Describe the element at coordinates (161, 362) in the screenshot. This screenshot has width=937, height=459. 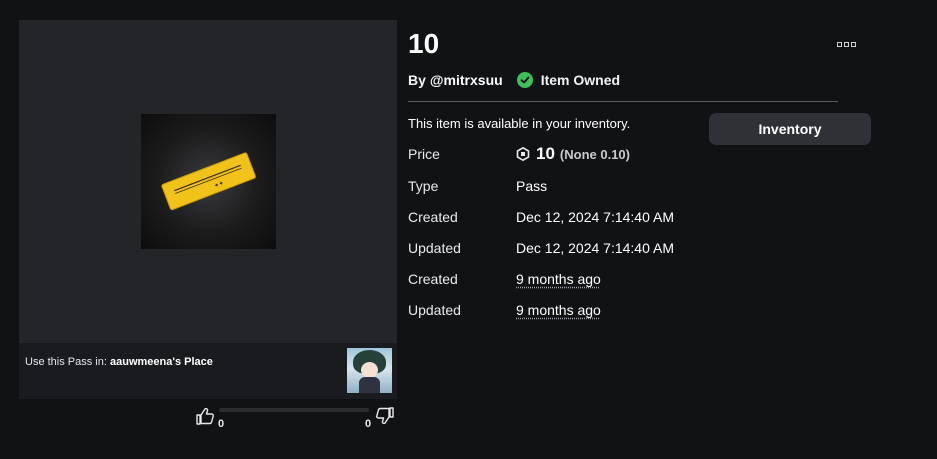
I see `place-name: aauwmeena's Place` at that location.